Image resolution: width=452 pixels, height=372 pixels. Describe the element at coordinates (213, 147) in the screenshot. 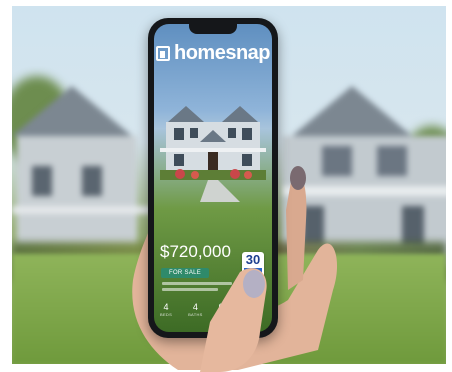

I see `listing-house-photo` at that location.